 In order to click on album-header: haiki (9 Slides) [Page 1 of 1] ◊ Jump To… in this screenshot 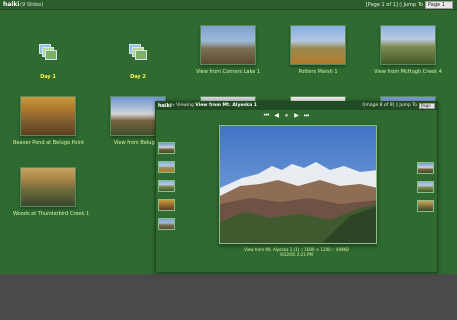, I will do `click(228, 5)`.